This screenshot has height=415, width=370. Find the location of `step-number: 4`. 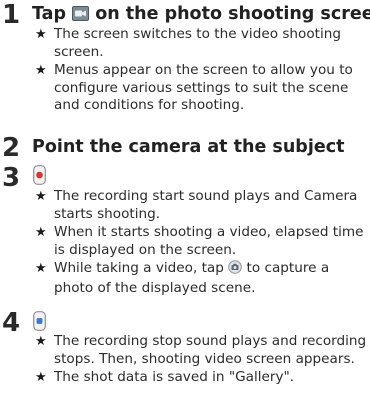

step-number: 4 is located at coordinates (11, 323).